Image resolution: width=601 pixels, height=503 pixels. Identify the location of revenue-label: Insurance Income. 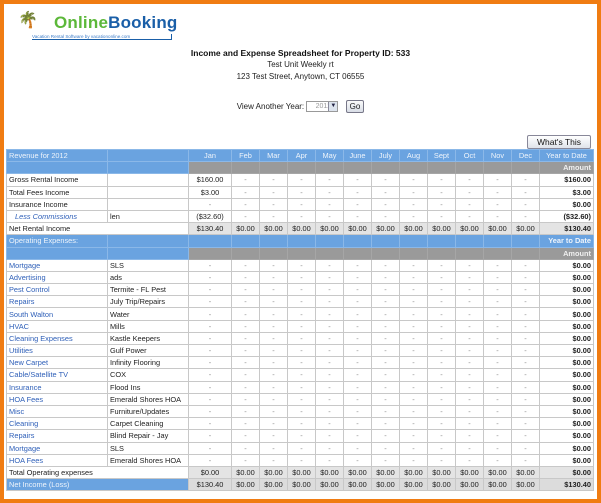
(57, 204).